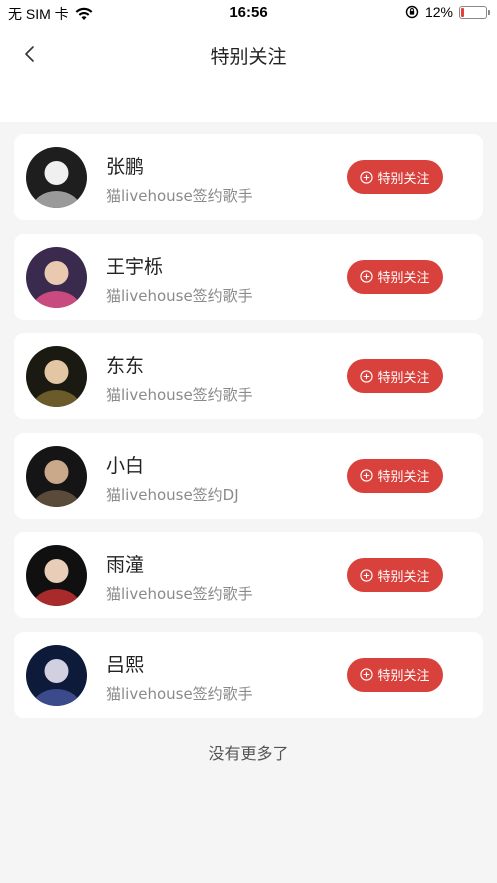 This screenshot has width=497, height=883. Describe the element at coordinates (248, 674) in the screenshot. I see `list-item: 吕熙 猫livehouse签约歌手 特别关注` at that location.